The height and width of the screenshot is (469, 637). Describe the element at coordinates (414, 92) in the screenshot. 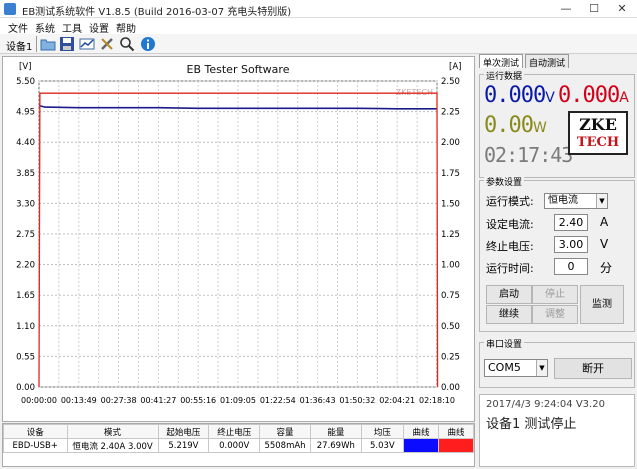

I see `chart-watermark: ZKETECH` at that location.